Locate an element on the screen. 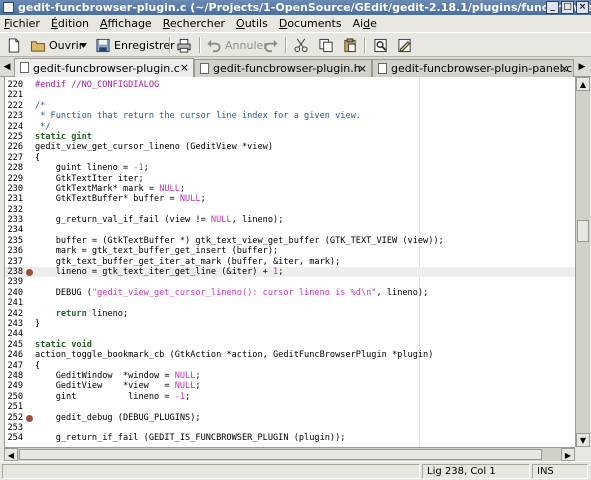  close-window-button: × is located at coordinates (582, 7).